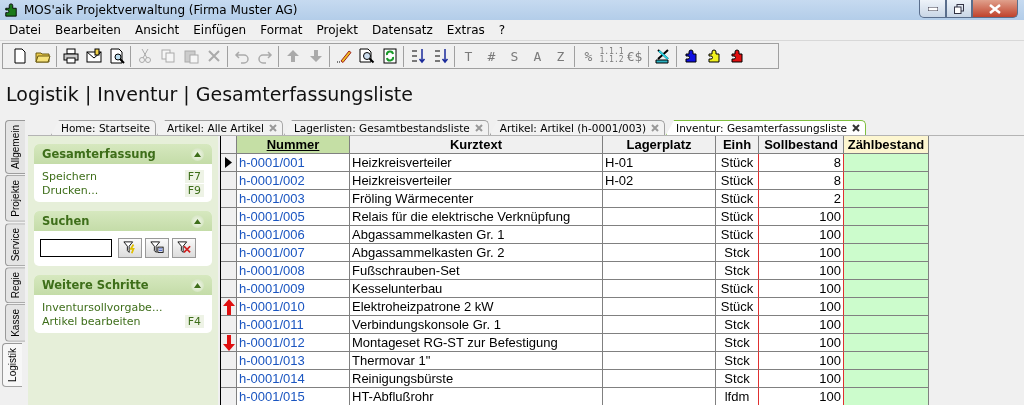  Describe the element at coordinates (194, 321) in the screenshot. I see `shortcut-key: F4` at that location.